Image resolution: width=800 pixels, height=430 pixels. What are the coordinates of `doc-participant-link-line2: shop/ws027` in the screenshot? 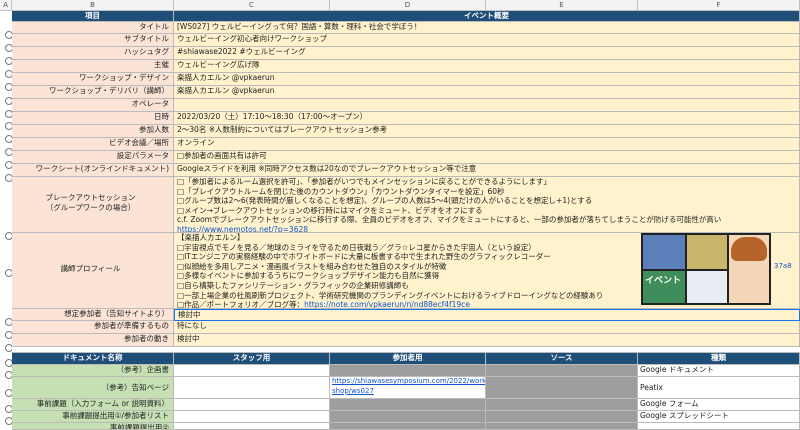 It's located at (353, 390).